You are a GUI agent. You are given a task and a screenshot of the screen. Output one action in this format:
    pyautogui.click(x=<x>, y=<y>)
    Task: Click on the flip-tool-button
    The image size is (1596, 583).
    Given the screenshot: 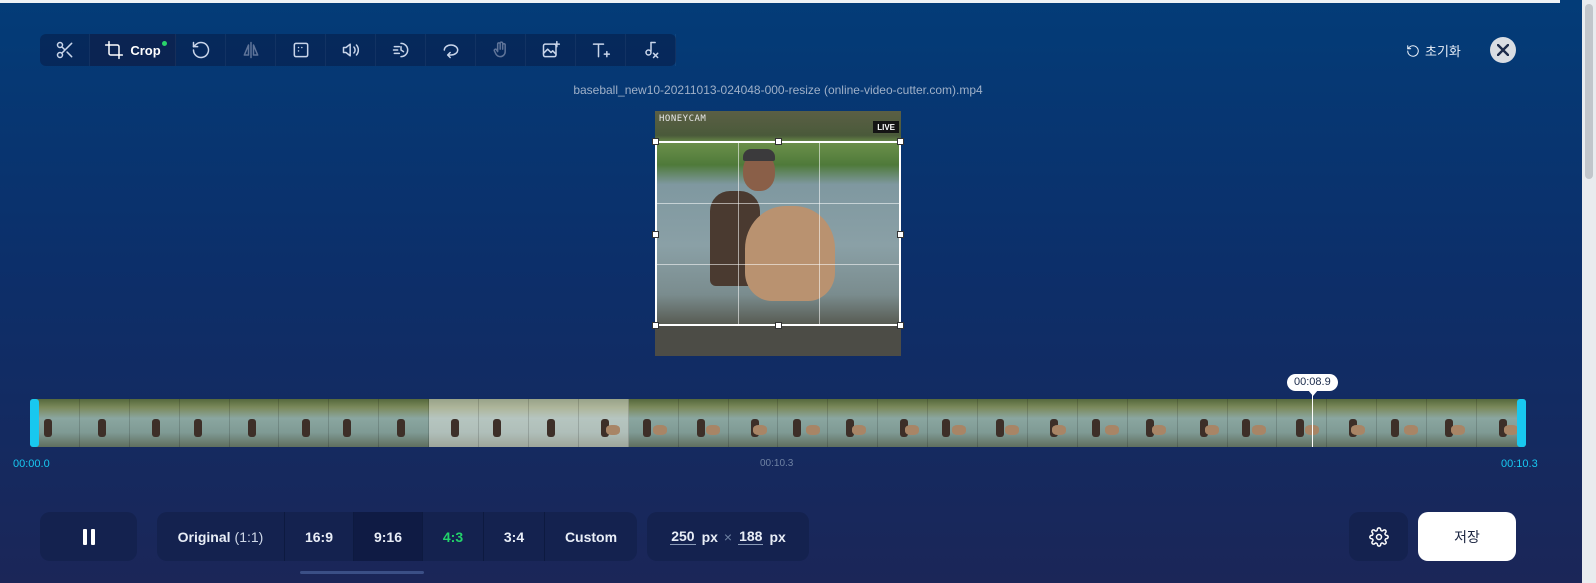 What is the action you would take?
    pyautogui.click(x=251, y=50)
    